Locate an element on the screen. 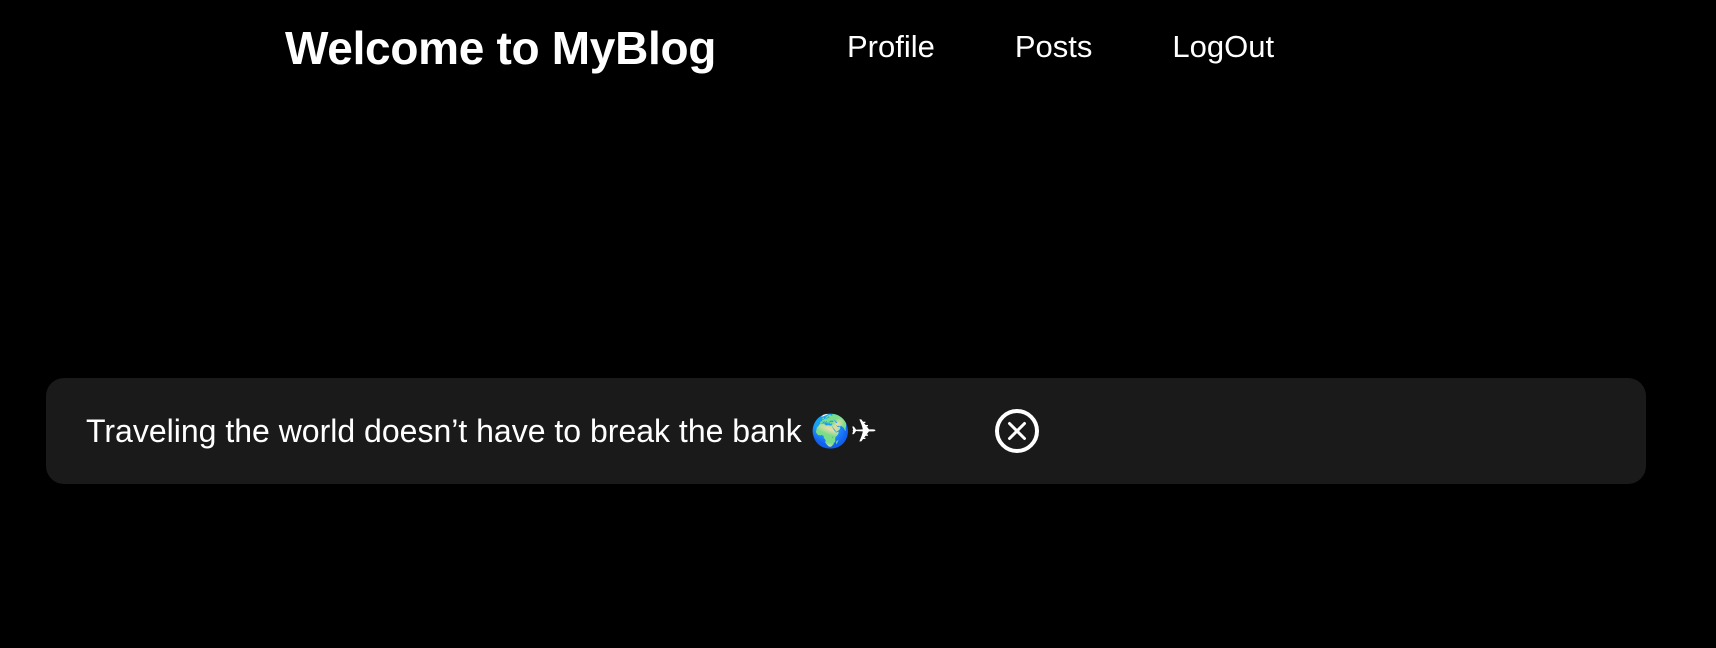 The image size is (1716, 648). nav-link-posts: Posts is located at coordinates (1054, 47).